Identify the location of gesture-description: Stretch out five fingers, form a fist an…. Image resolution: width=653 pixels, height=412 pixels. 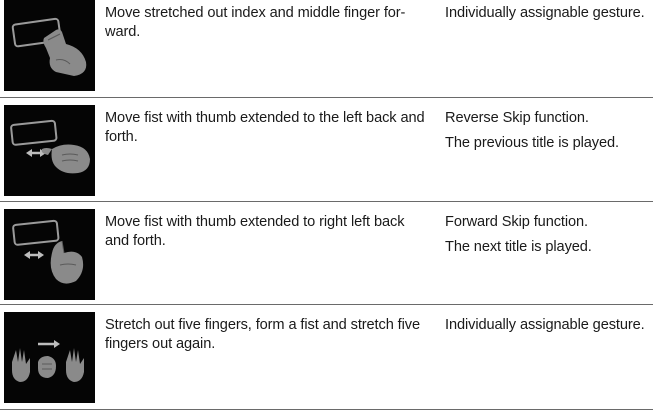
(269, 335).